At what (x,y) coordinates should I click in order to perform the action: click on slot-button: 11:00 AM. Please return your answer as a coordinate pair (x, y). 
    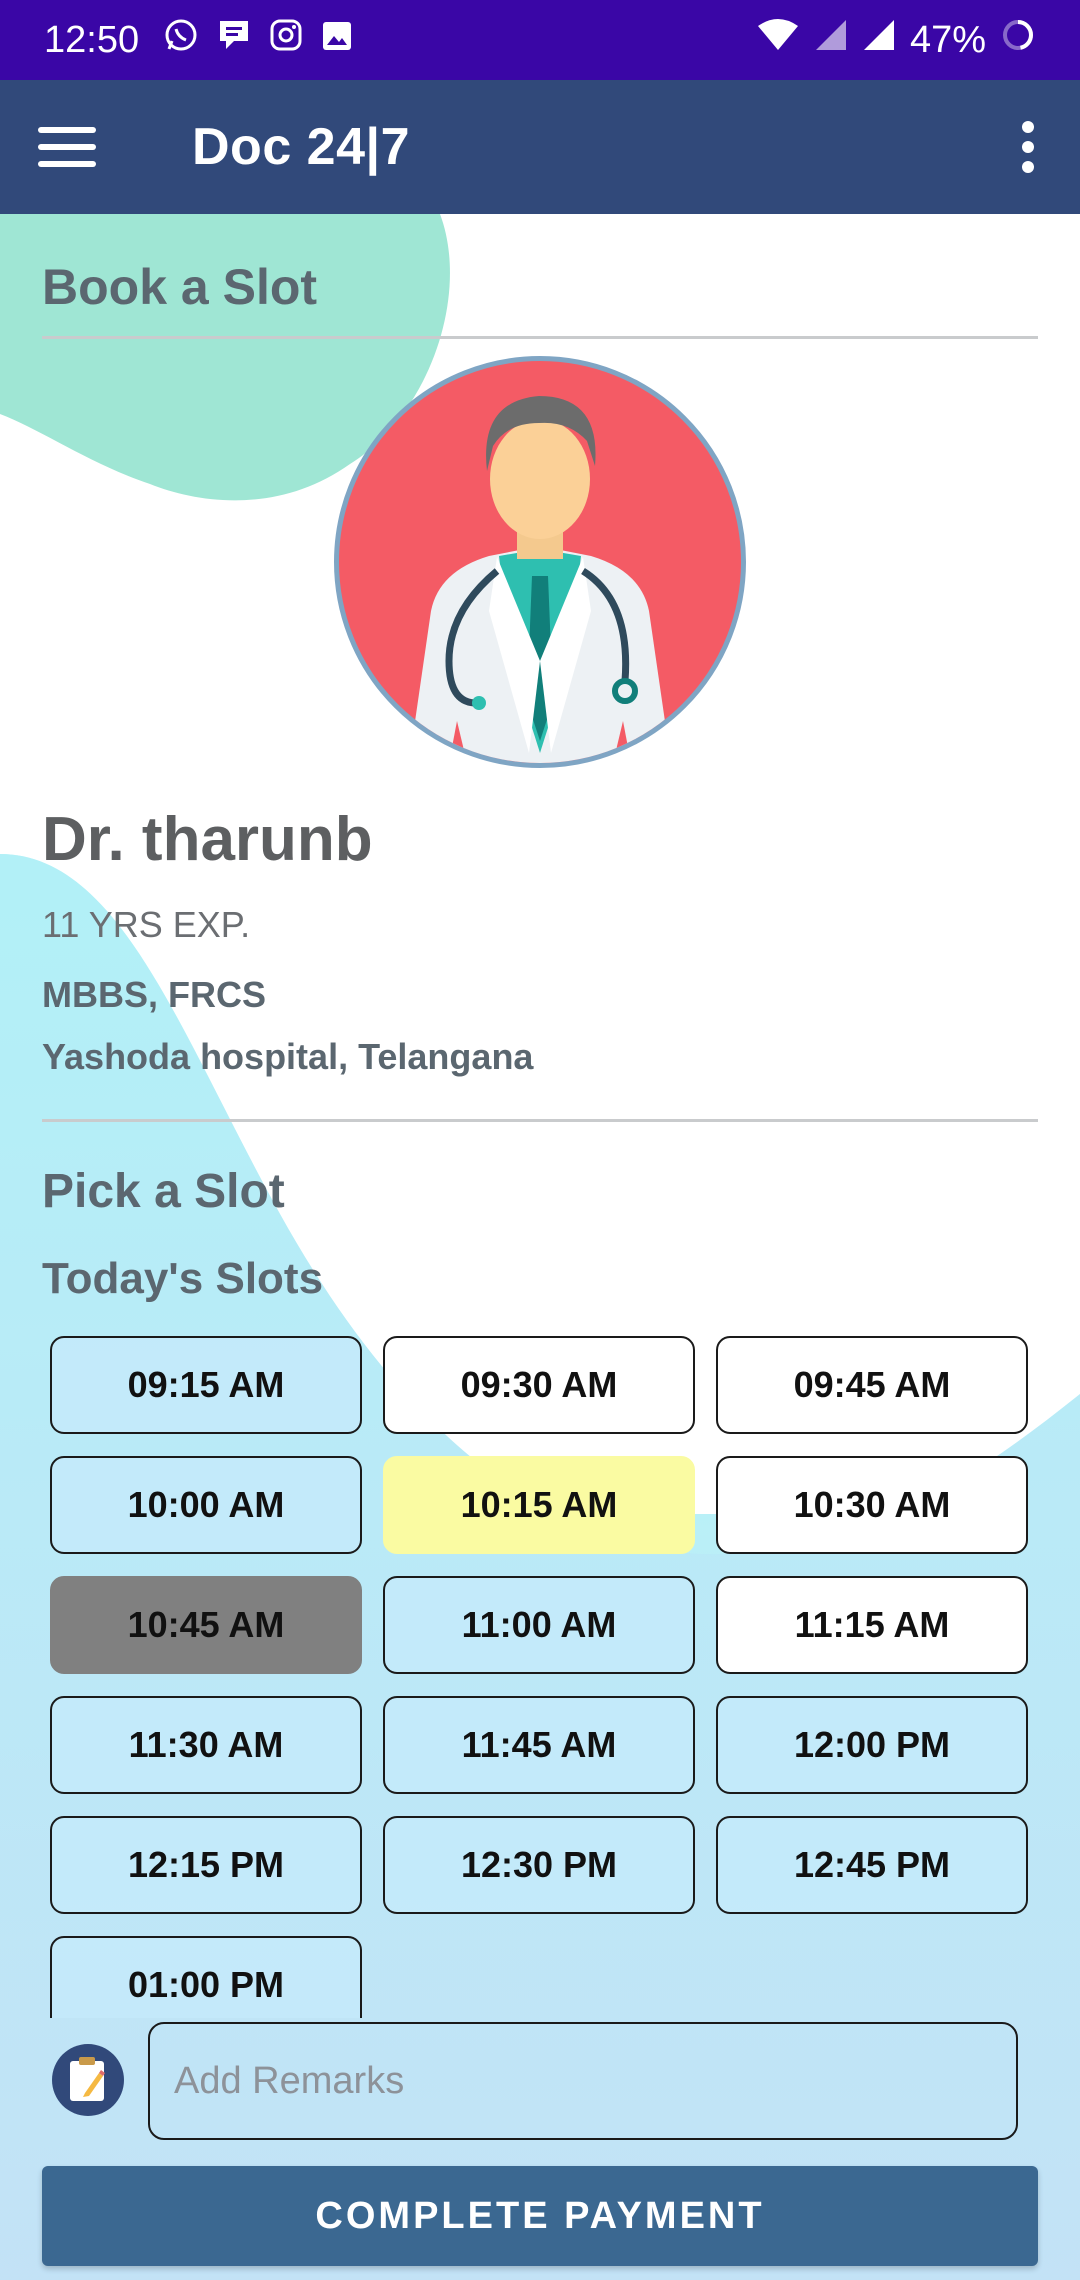
    Looking at the image, I should click on (539, 1625).